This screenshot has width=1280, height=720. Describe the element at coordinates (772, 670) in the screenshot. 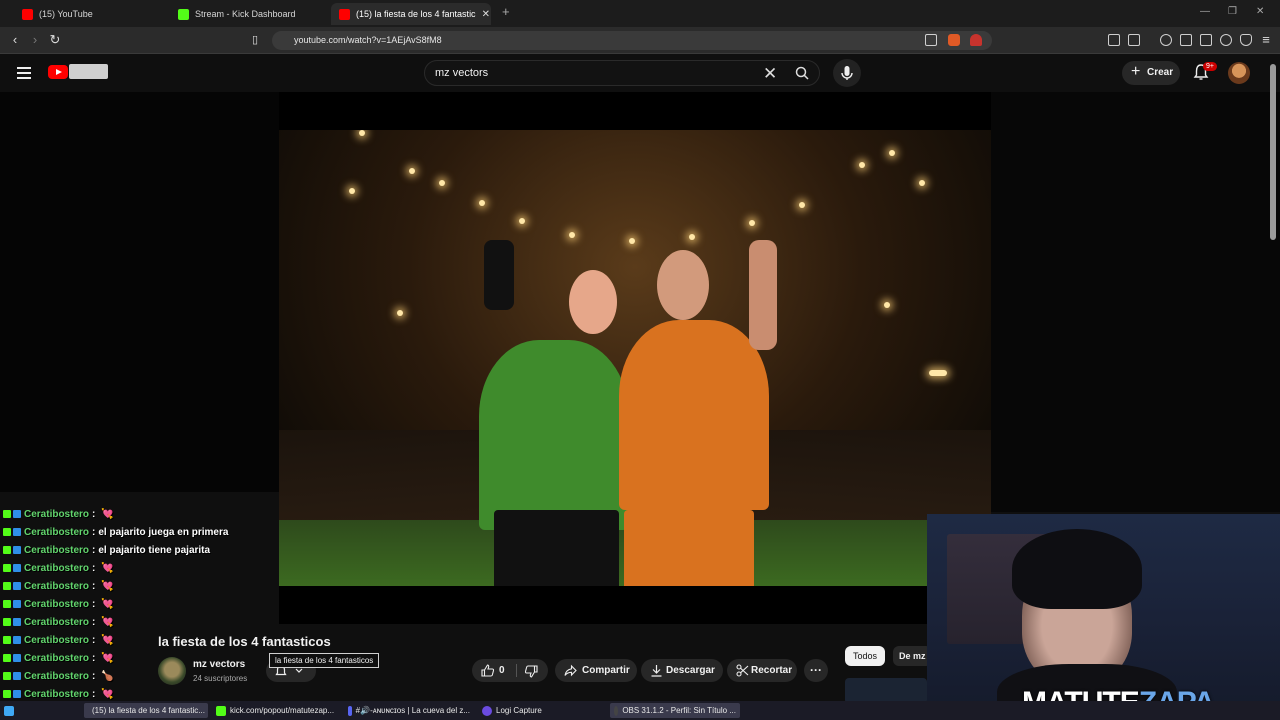

I see `clip-label: Recortar` at that location.